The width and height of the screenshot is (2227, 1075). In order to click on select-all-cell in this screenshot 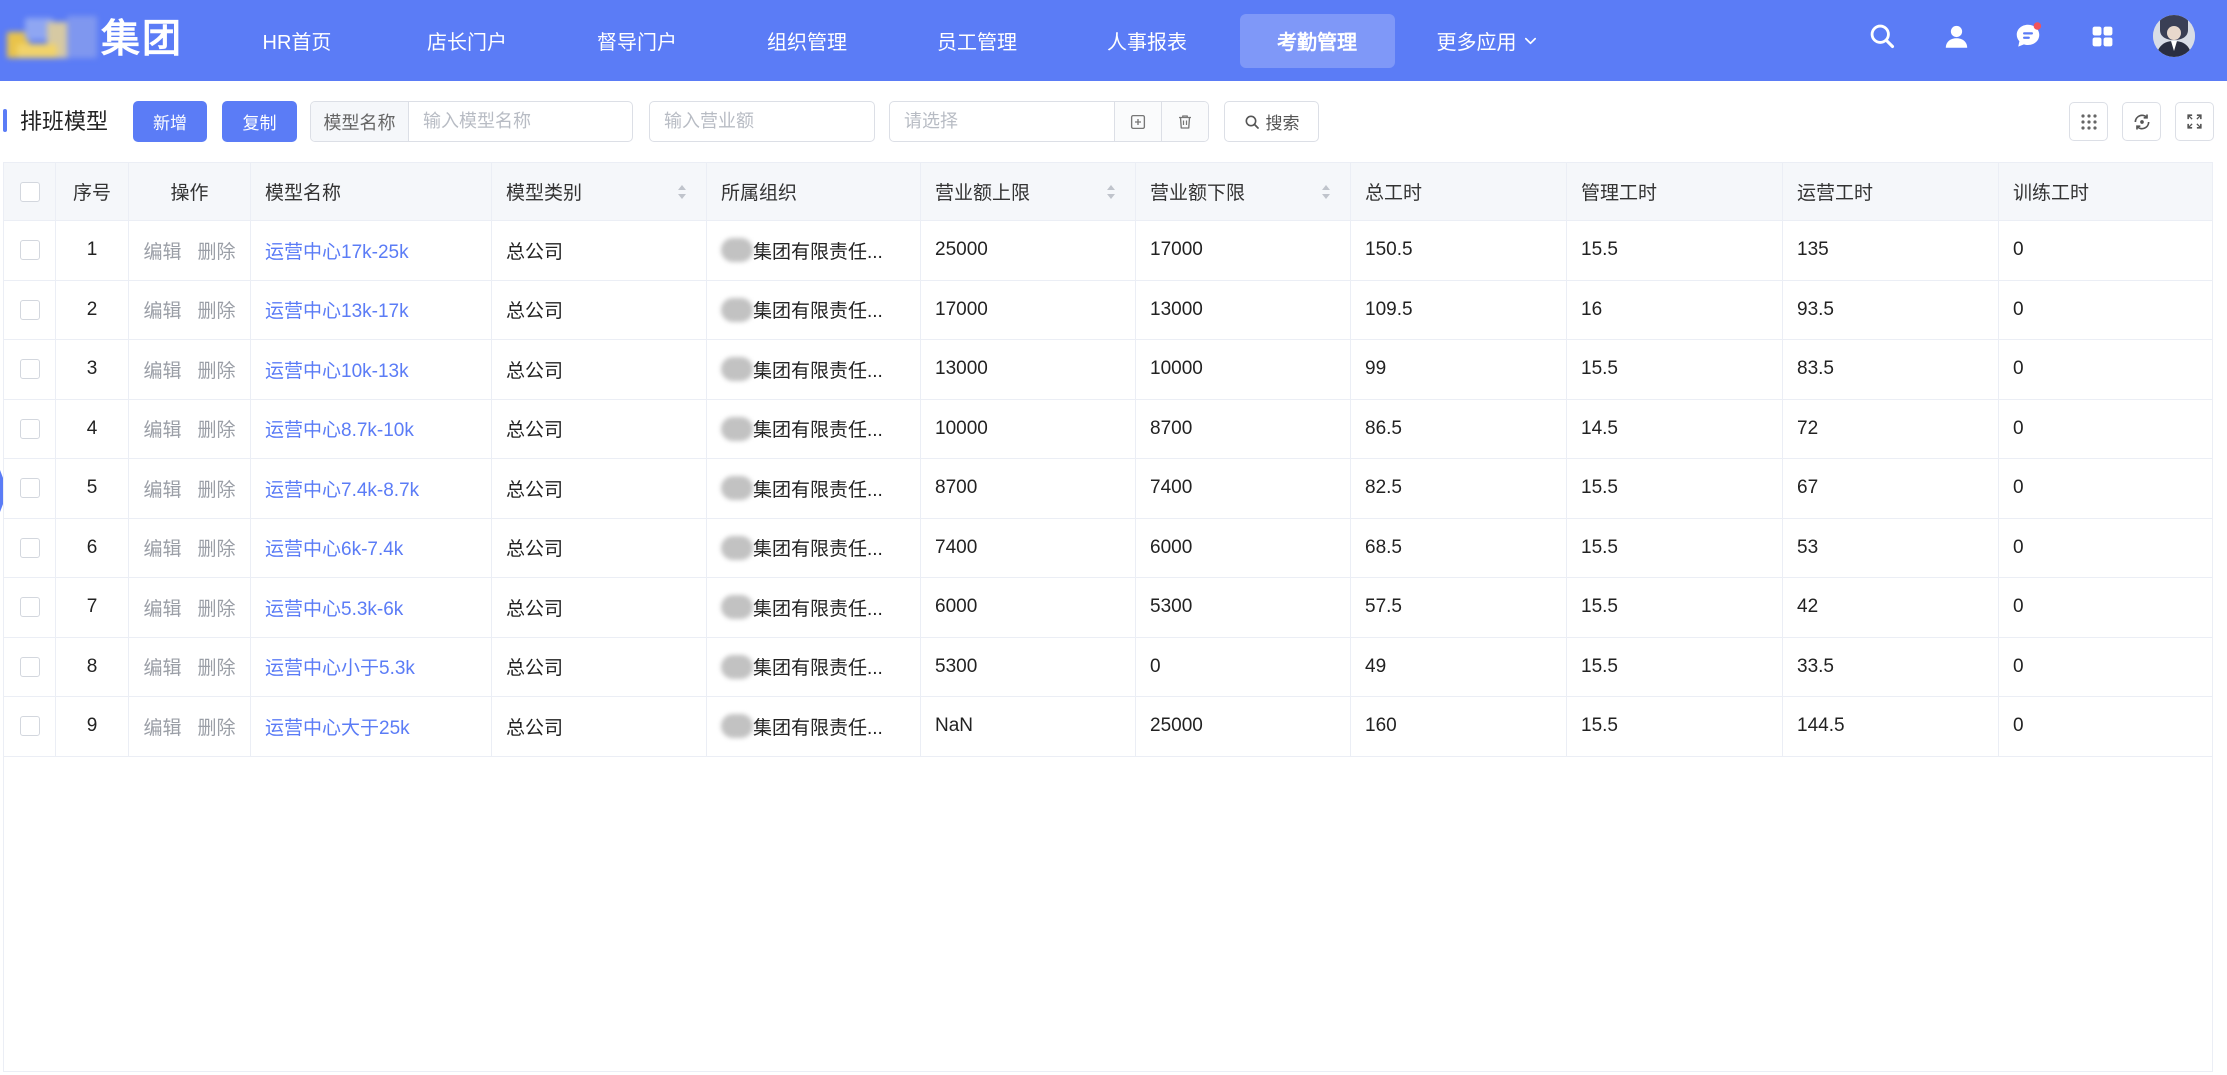, I will do `click(30, 191)`.